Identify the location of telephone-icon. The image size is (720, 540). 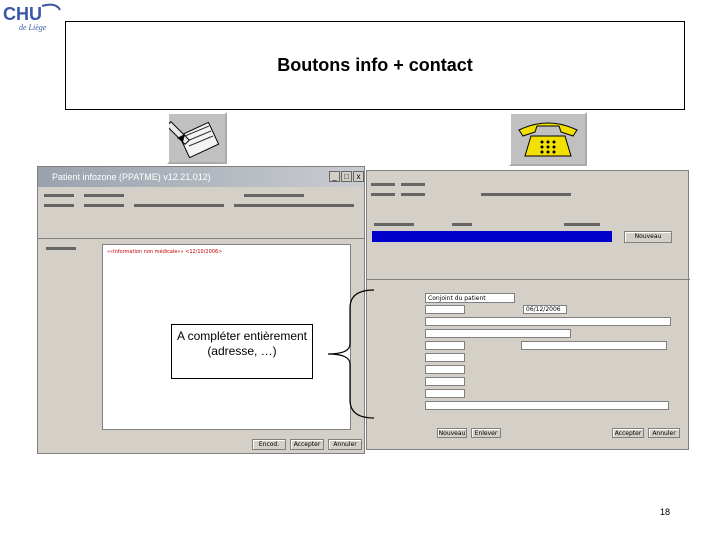
(548, 139).